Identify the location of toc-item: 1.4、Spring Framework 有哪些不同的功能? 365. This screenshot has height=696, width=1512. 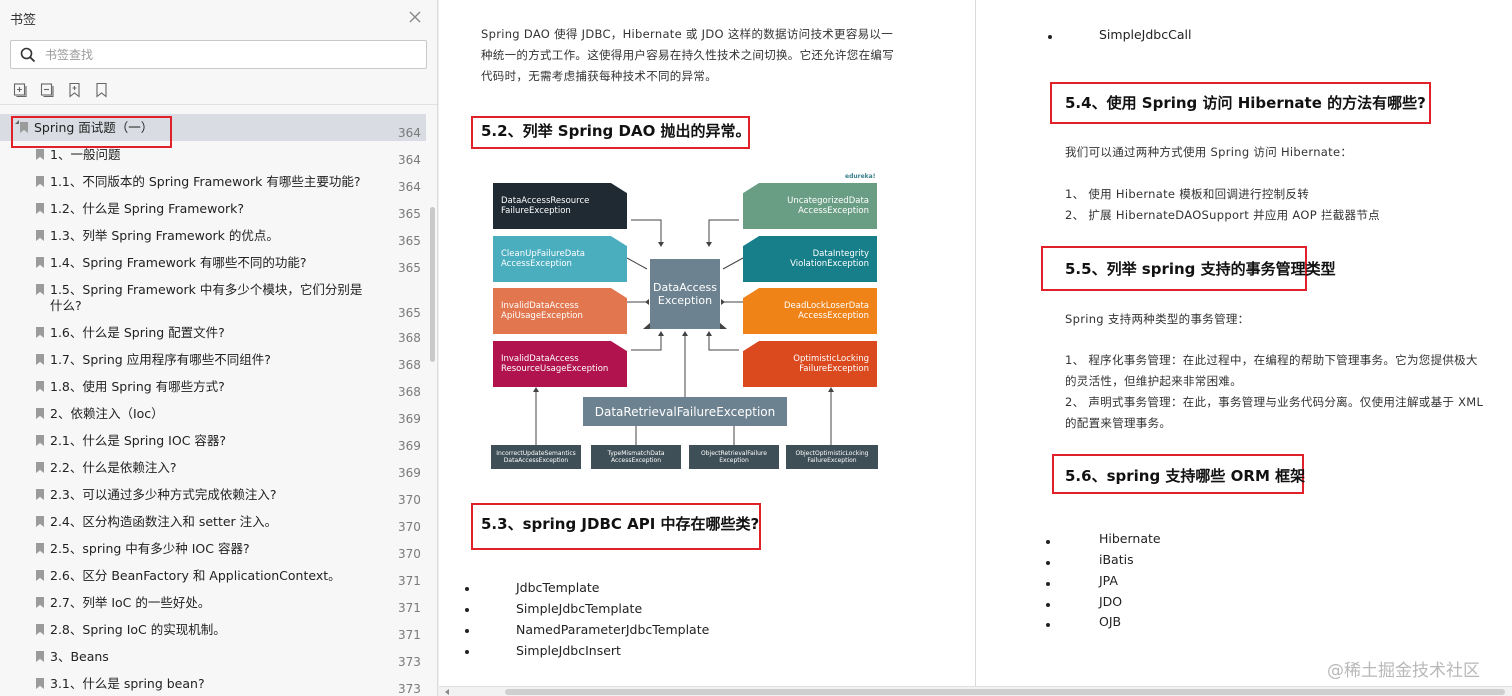
(213, 265).